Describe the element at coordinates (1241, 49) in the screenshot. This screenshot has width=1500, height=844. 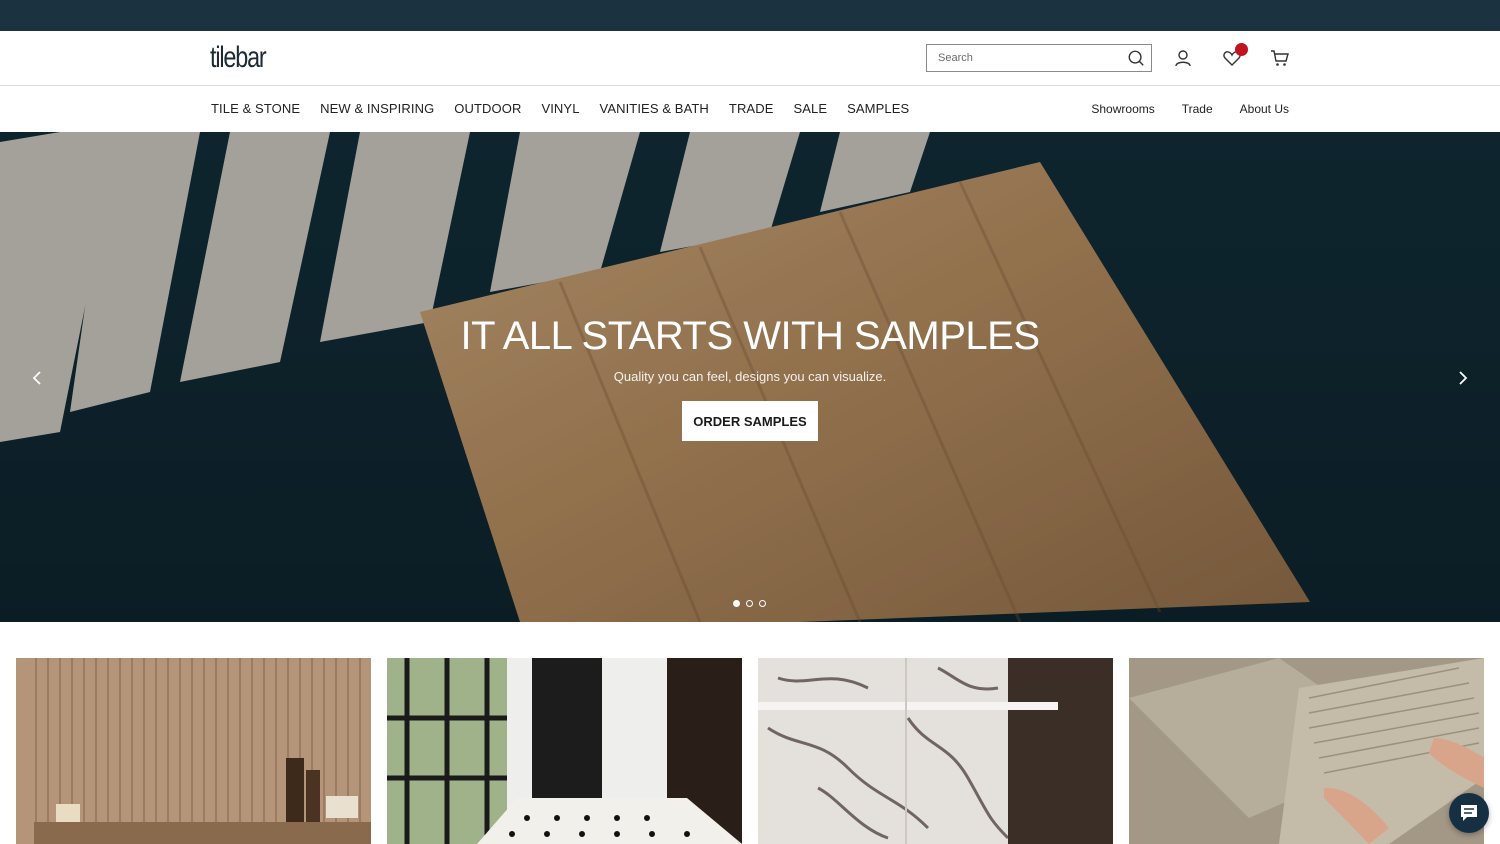
I see `wishlist-badge` at that location.